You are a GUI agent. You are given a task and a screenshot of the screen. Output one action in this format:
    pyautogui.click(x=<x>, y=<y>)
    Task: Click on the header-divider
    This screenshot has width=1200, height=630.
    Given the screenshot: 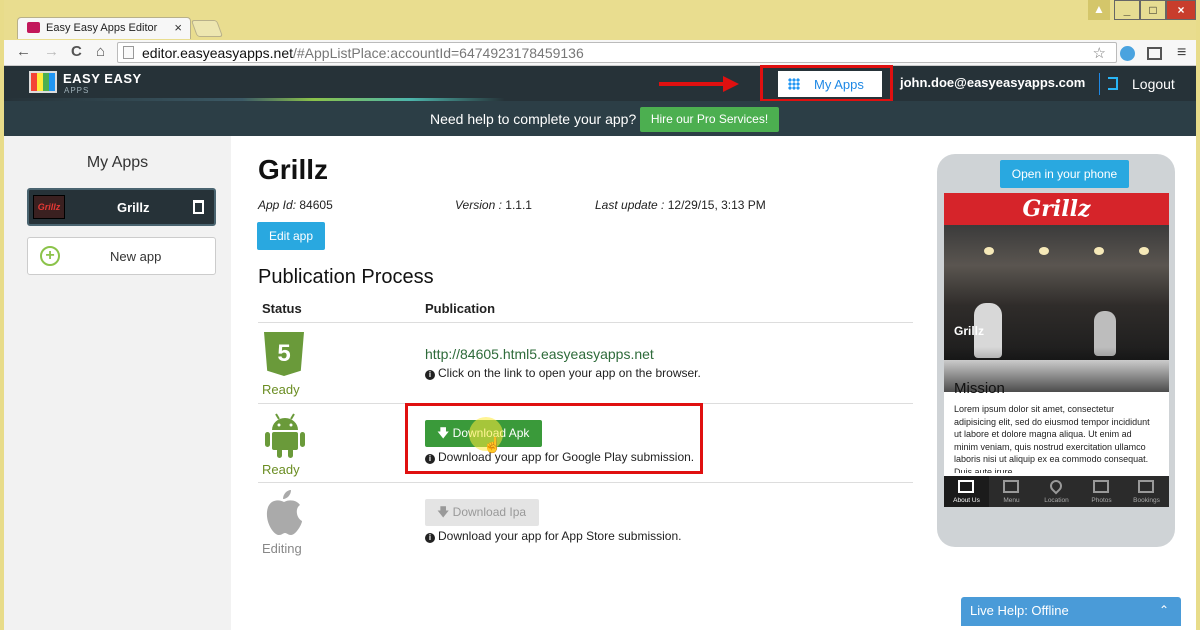 What is the action you would take?
    pyautogui.click(x=1099, y=84)
    